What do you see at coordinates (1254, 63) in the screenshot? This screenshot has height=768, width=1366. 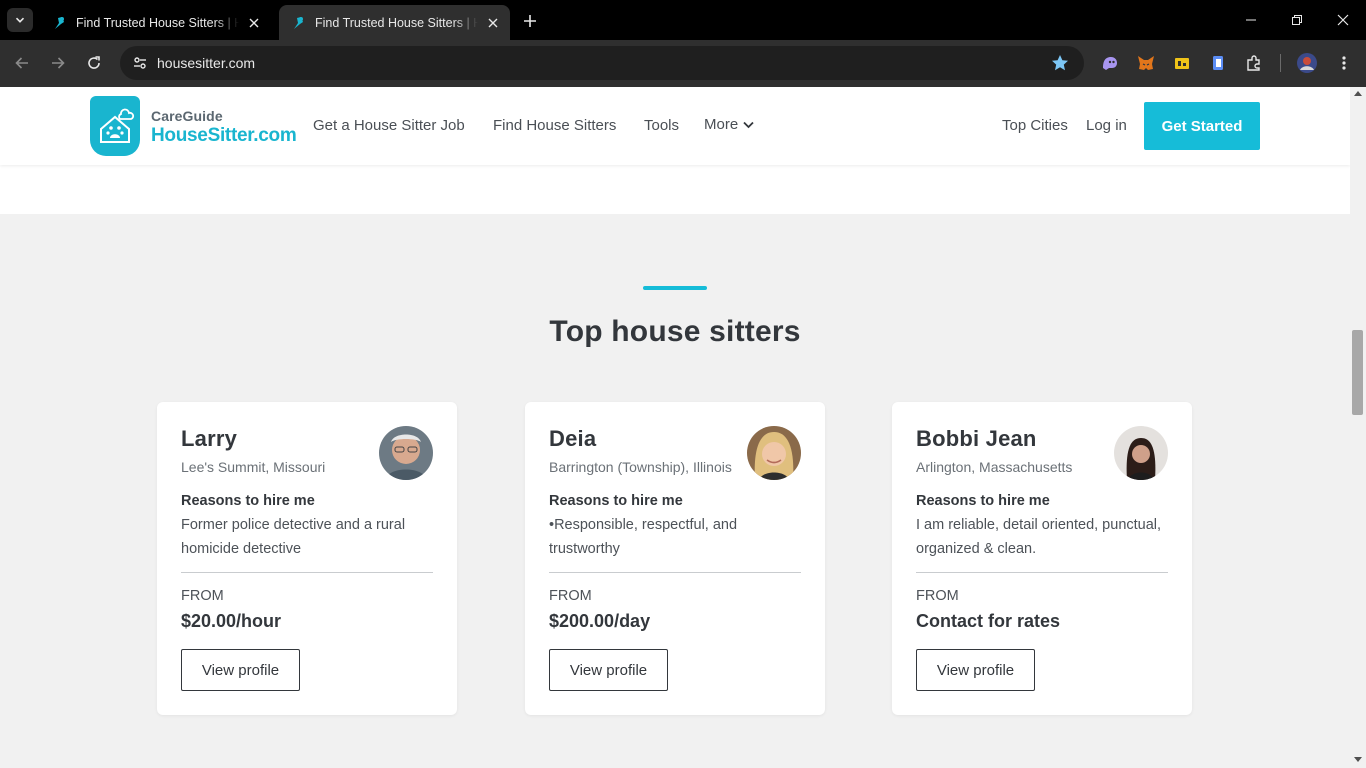 I see `extensions-puzzle-icon` at bounding box center [1254, 63].